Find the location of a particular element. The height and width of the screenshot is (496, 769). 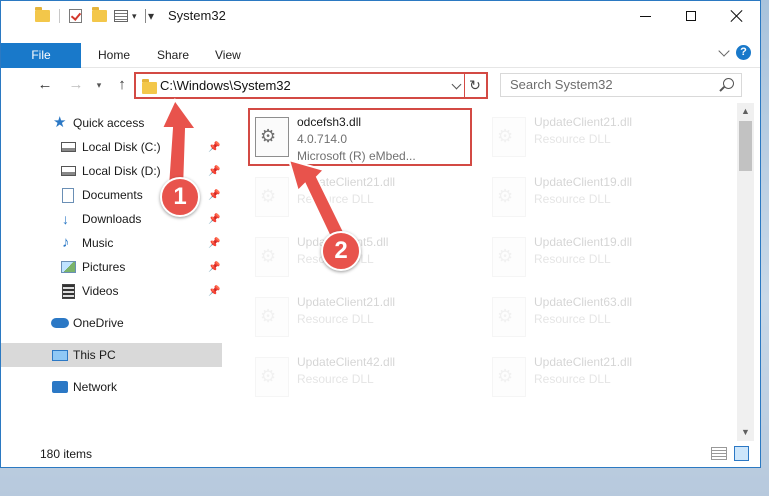

sidebar-item-label: Local Disk (D:) is located at coordinates (121, 171).